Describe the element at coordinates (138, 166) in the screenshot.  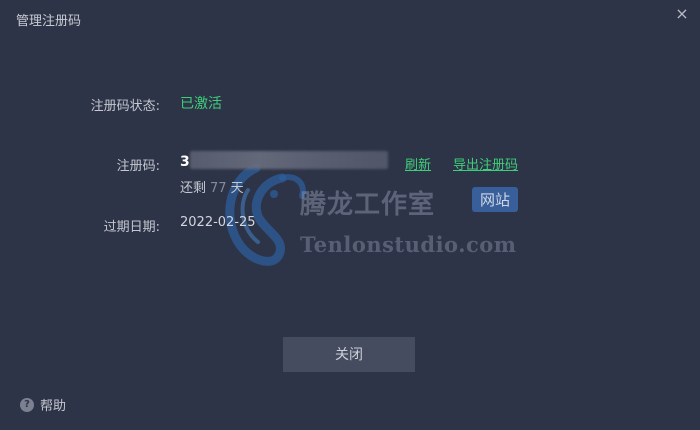
I see `code-label: 注册码:` at that location.